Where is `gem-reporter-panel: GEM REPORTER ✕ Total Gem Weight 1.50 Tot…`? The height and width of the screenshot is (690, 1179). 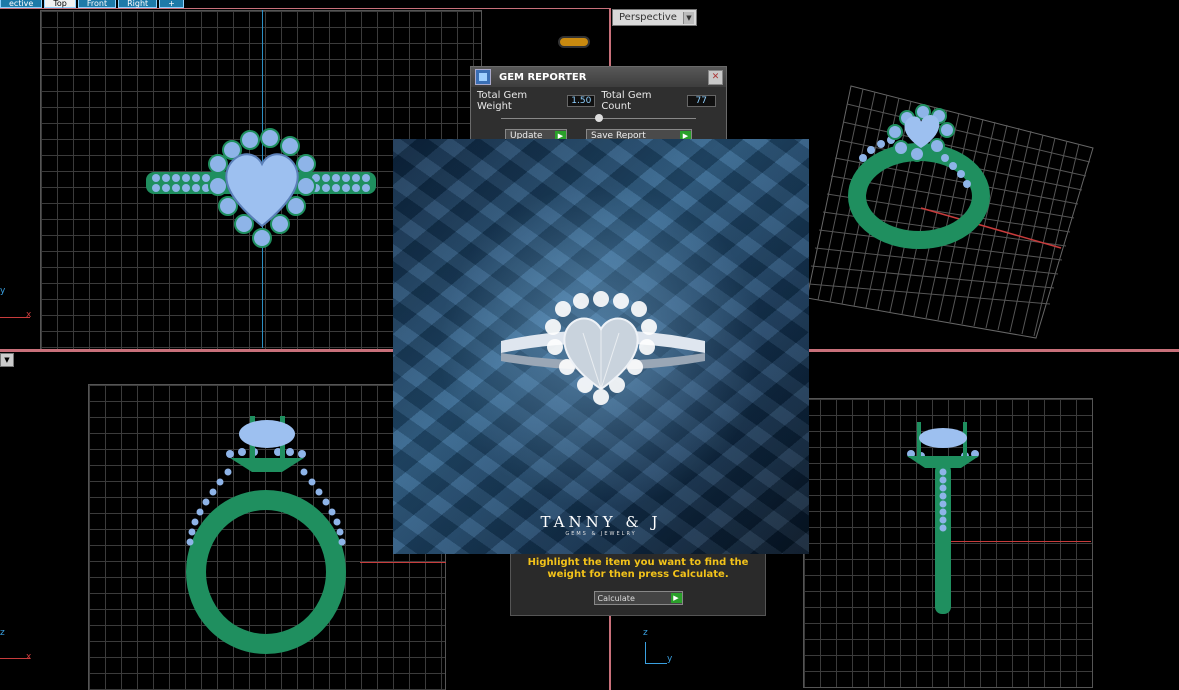 gem-reporter-panel: GEM REPORTER ✕ Total Gem Weight 1.50 Tot… is located at coordinates (598, 104).